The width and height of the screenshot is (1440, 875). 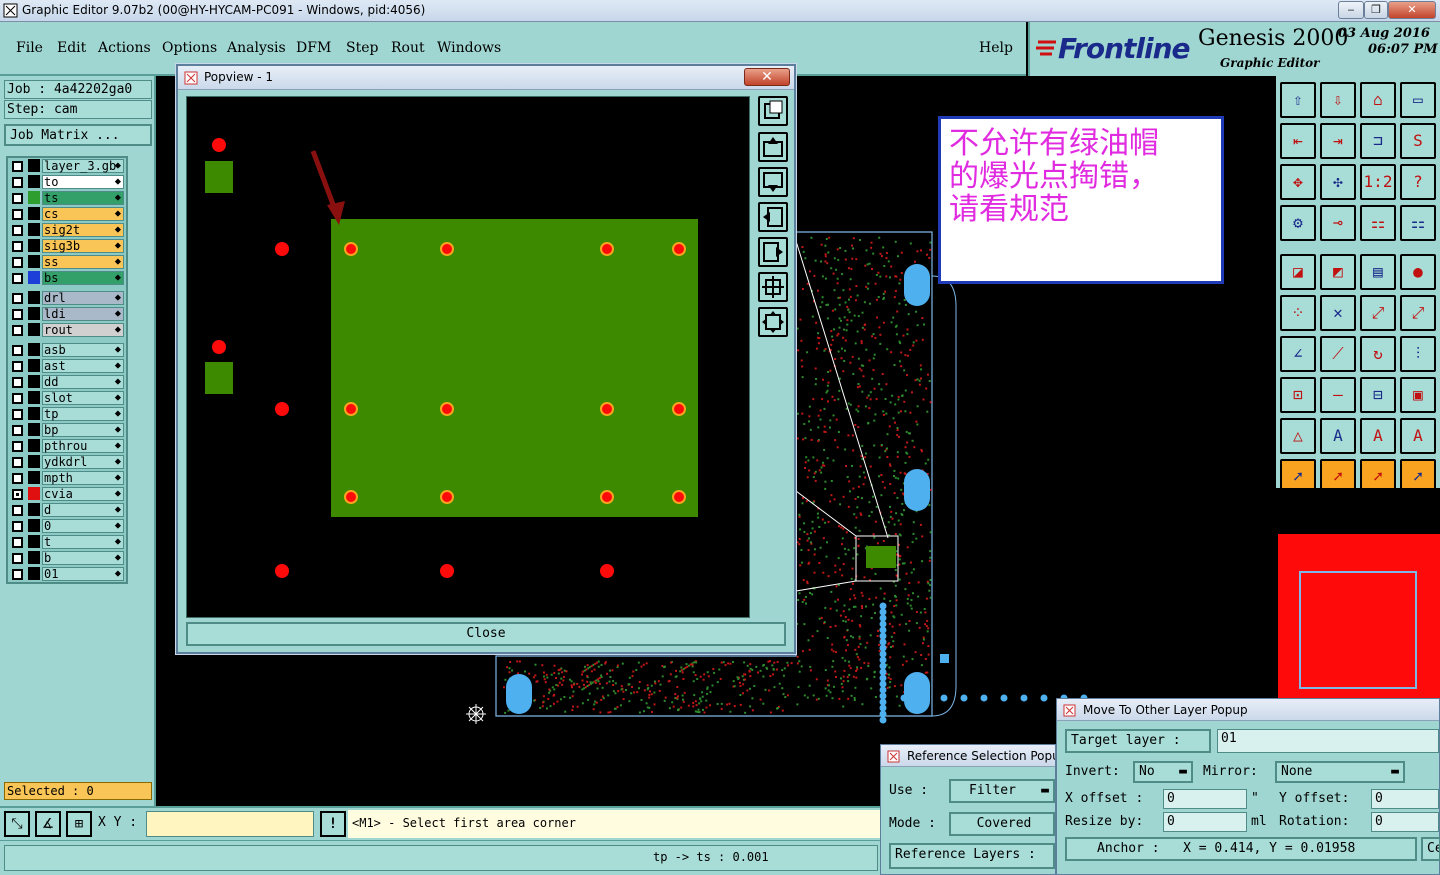 I want to click on layer-name: cvia ⬥, so click(x=83, y=494).